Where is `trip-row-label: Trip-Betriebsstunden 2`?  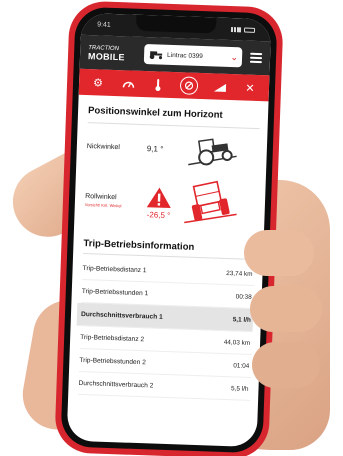 trip-row-label: Trip-Betriebsstunden 2 is located at coordinates (112, 361).